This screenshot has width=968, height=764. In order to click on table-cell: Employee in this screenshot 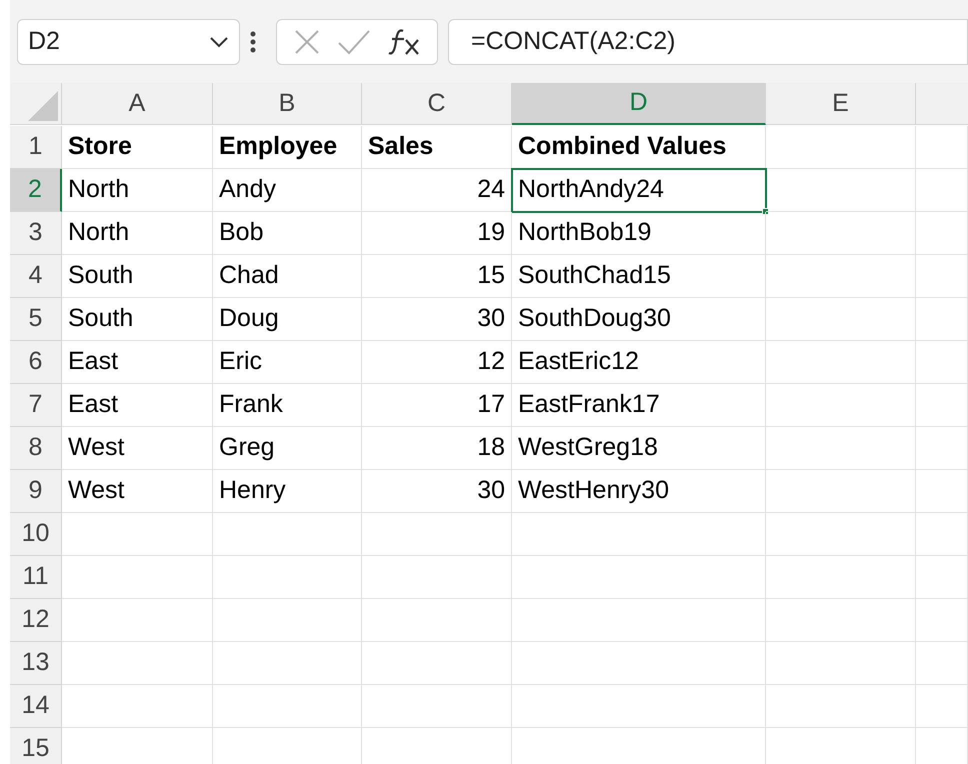, I will do `click(287, 147)`.